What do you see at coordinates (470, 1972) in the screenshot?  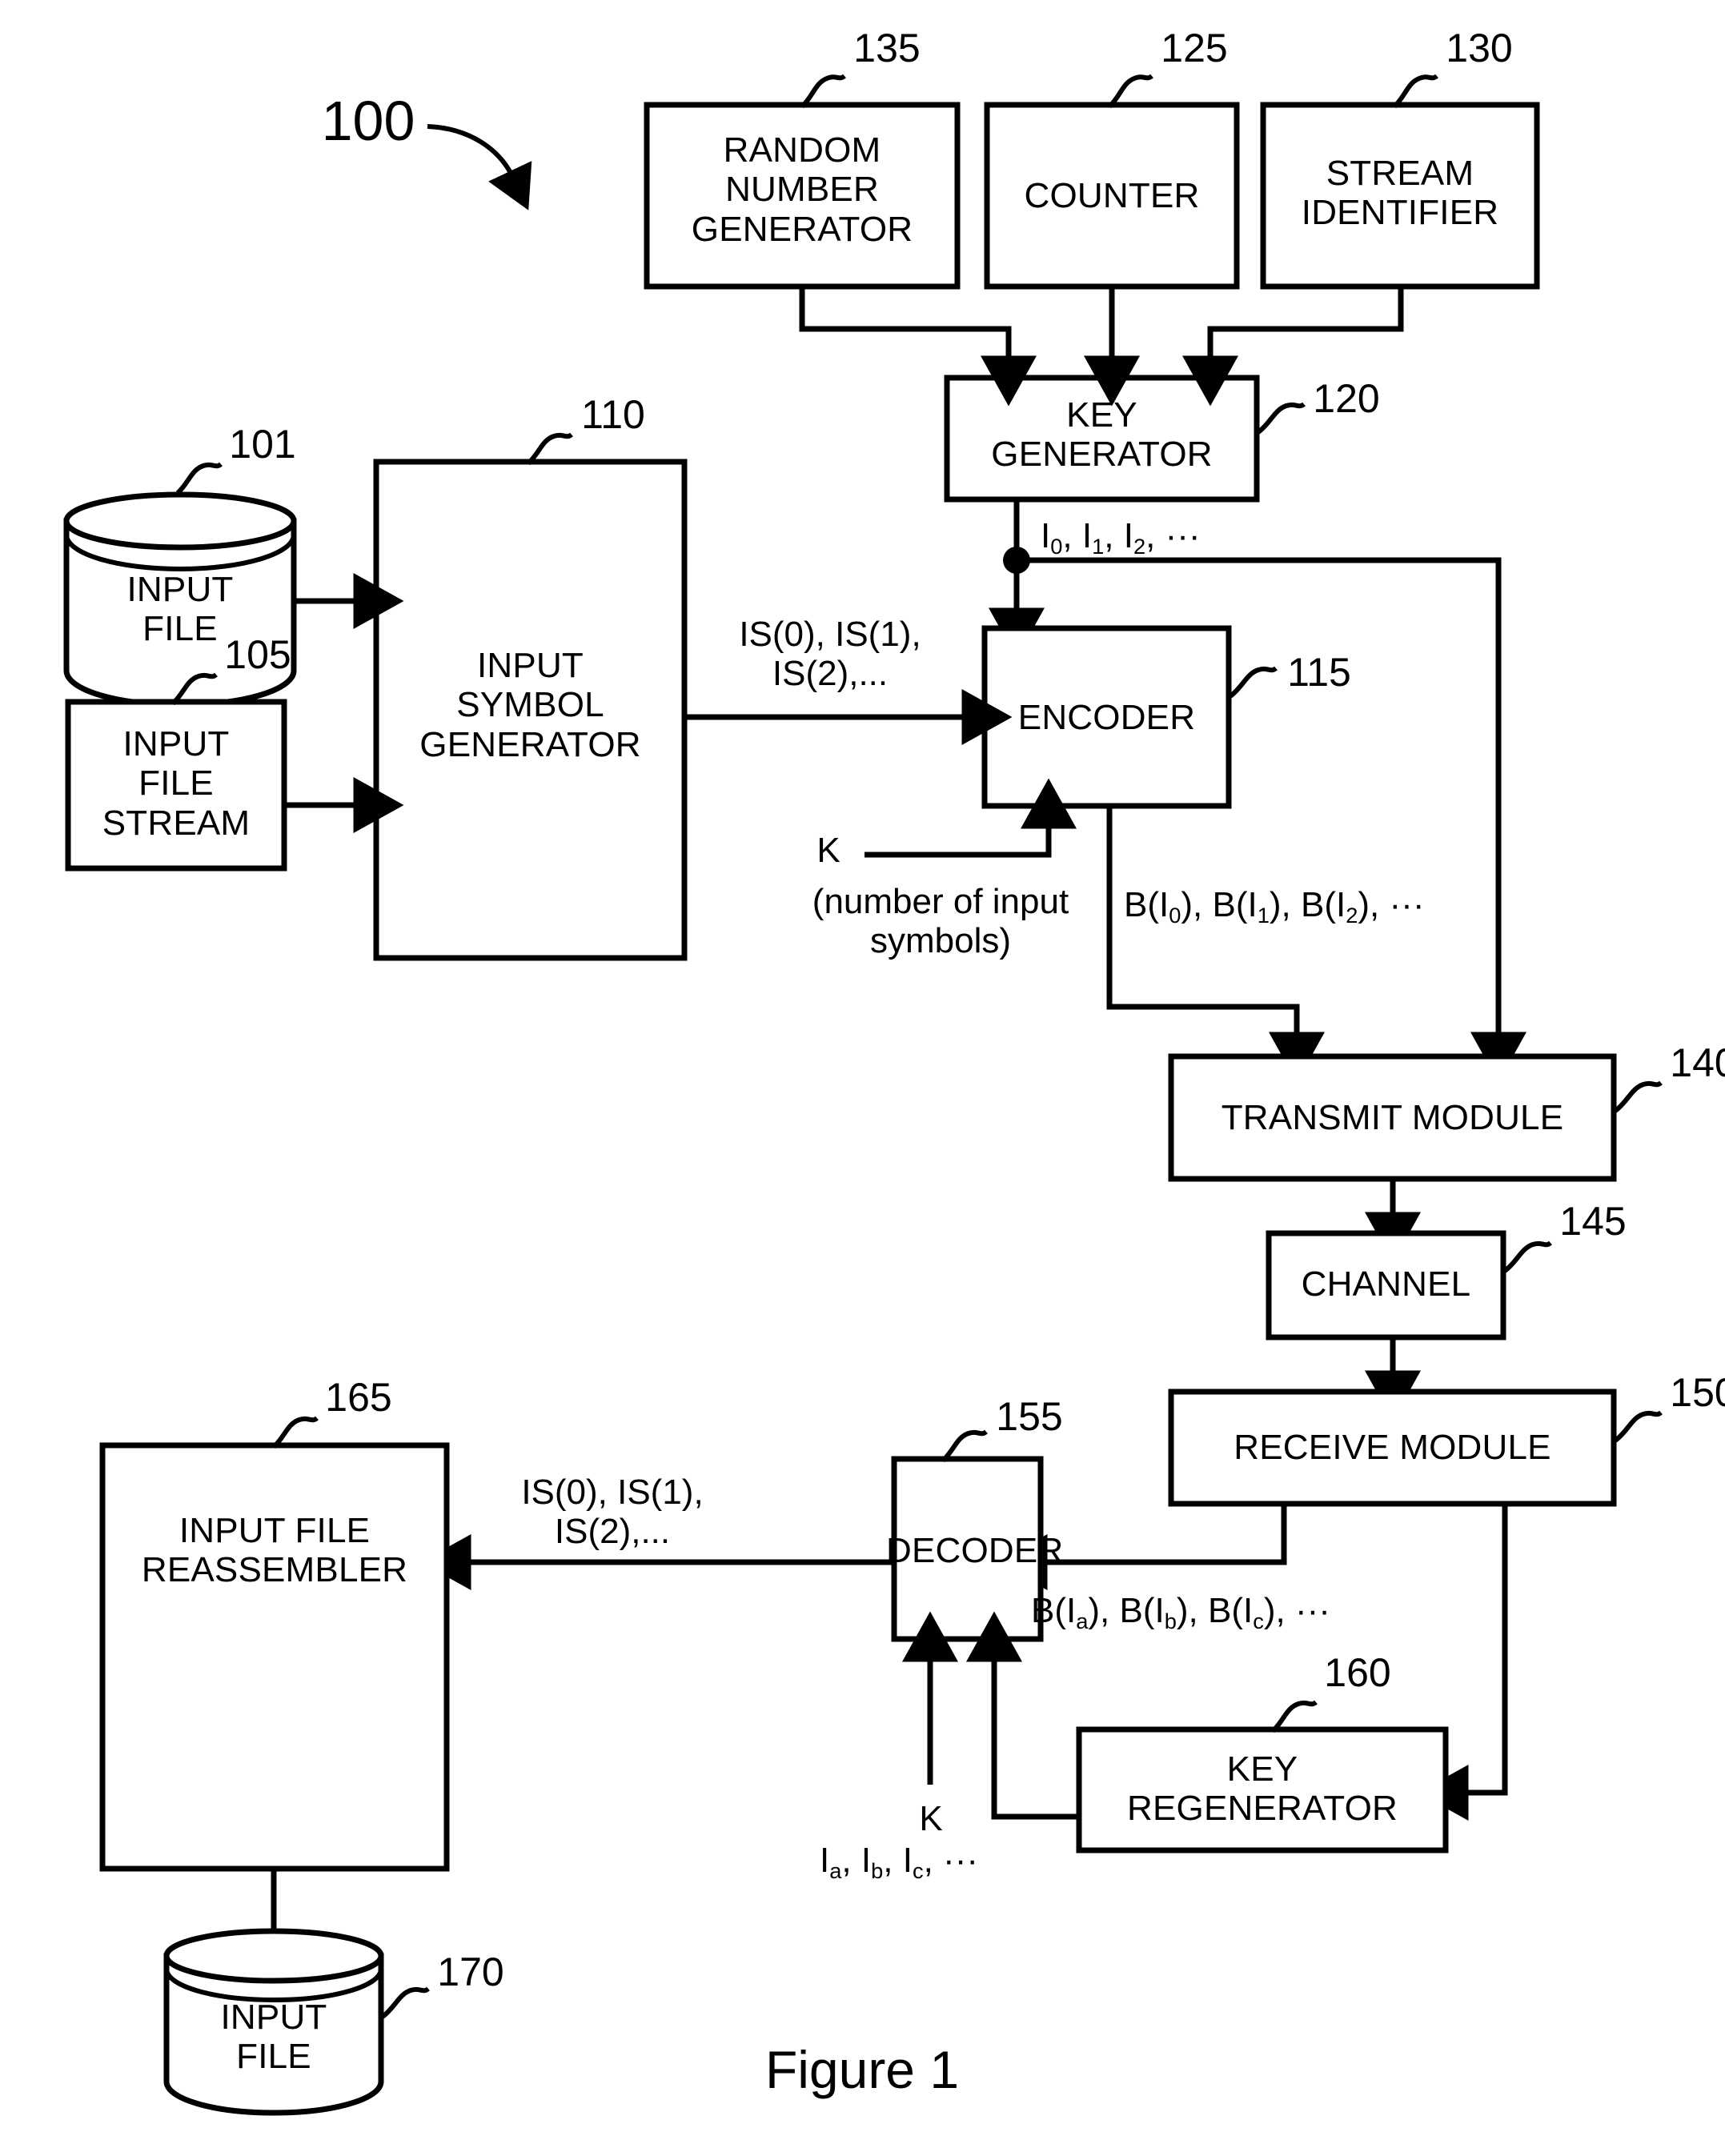 I see `ref-label-170: 170` at bounding box center [470, 1972].